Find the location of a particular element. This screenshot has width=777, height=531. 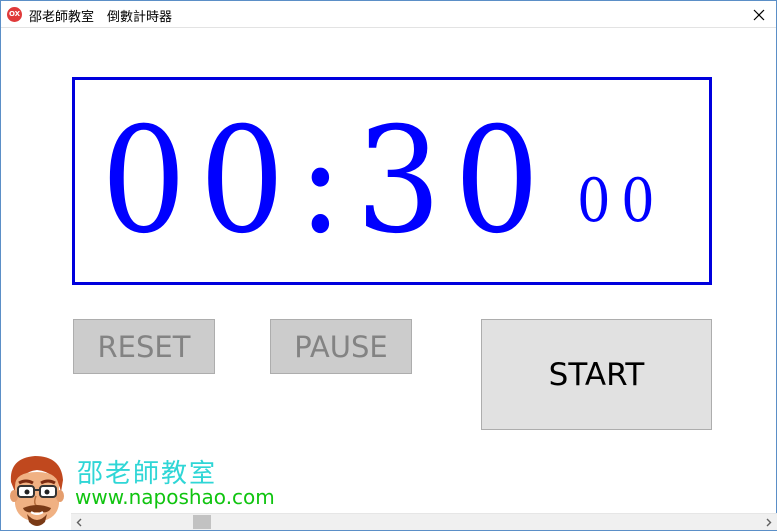

teacher-avatar-illustration is located at coordinates (37, 491).